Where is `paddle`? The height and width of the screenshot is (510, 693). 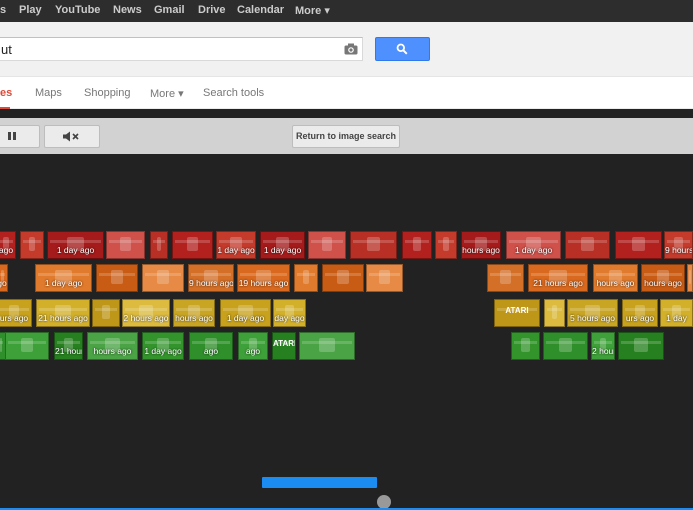
paddle is located at coordinates (319, 482).